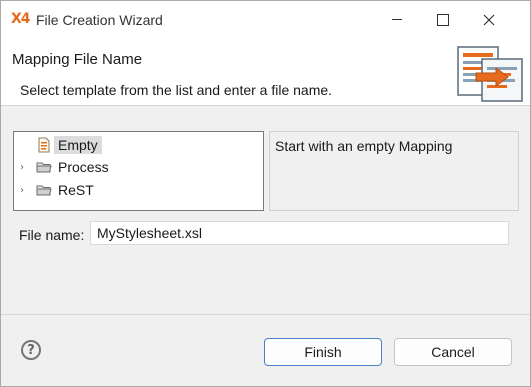  I want to click on tree-item-rest: › ReST, so click(138, 190).